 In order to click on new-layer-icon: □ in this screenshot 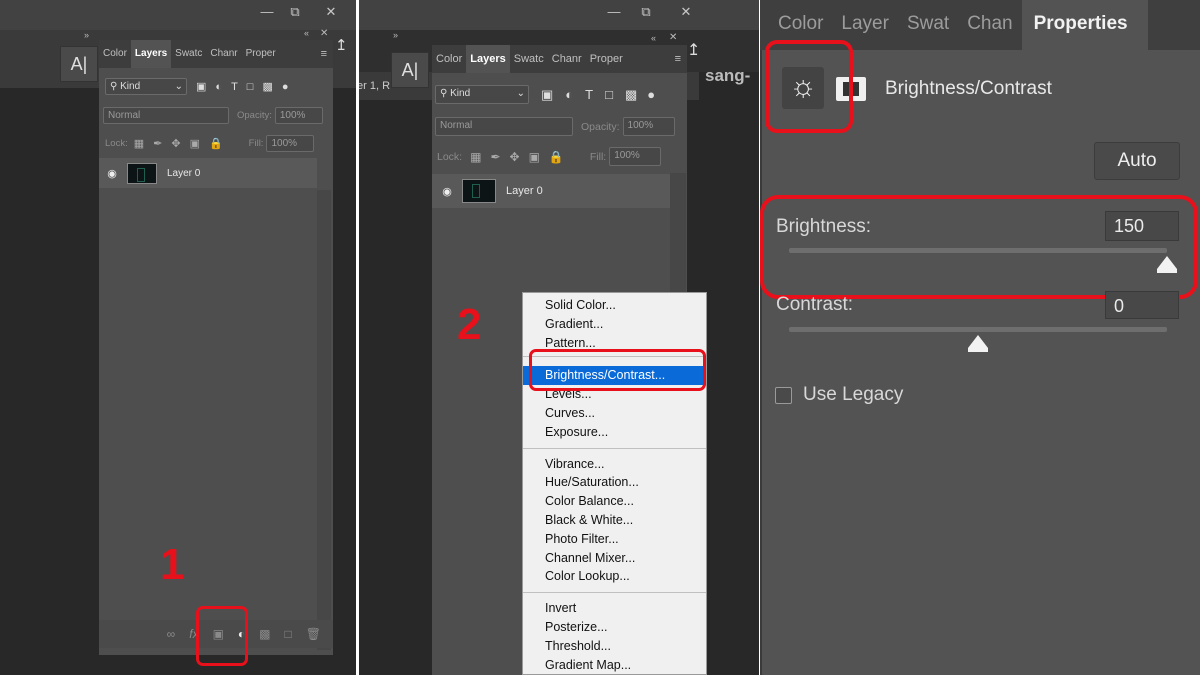, I will do `click(288, 634)`.